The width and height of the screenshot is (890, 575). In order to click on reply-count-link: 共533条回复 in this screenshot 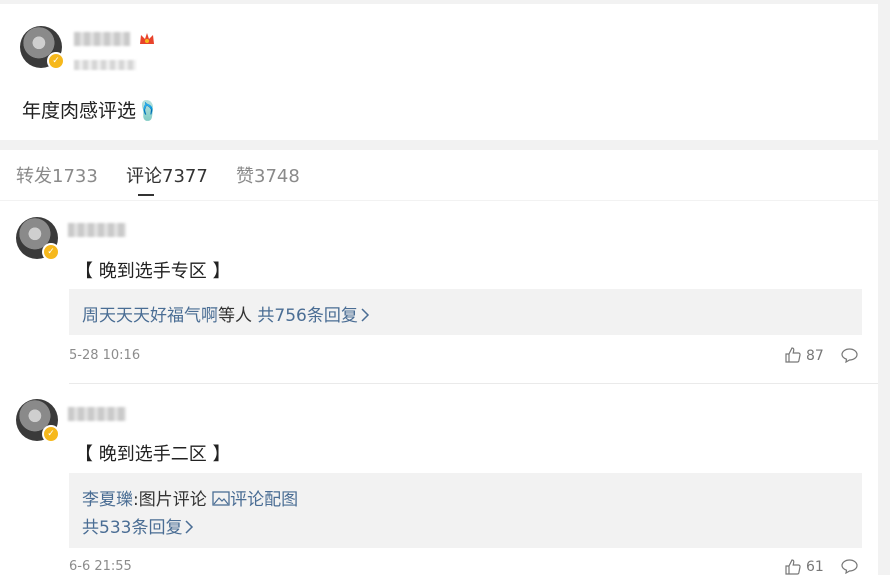, I will do `click(132, 528)`.